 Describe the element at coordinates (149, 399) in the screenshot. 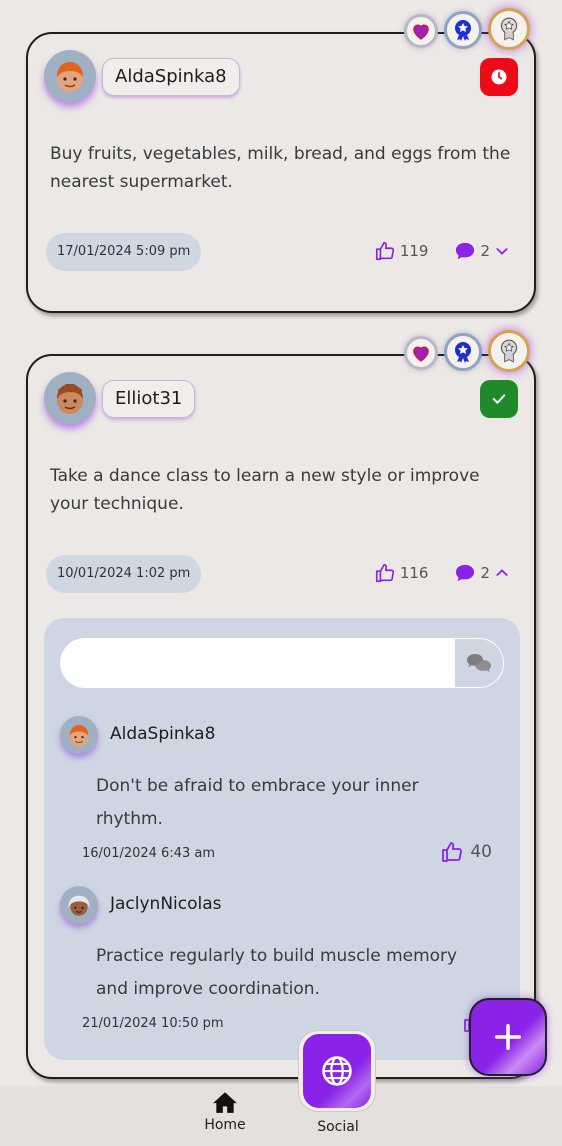

I see `username: Elliot31` at that location.